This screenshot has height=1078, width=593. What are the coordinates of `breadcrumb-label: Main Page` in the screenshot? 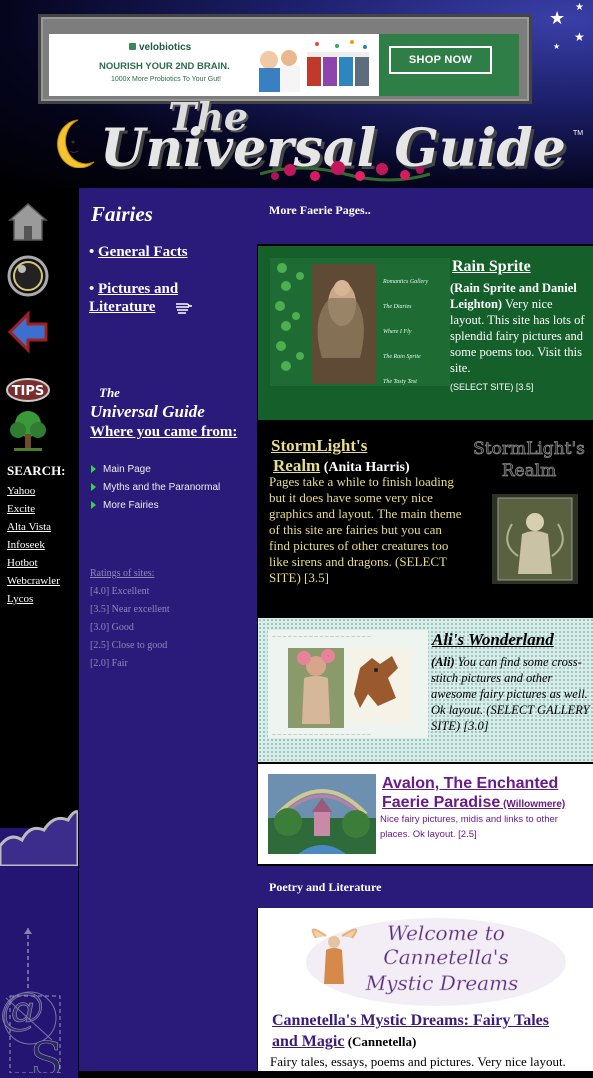 It's located at (127, 469).